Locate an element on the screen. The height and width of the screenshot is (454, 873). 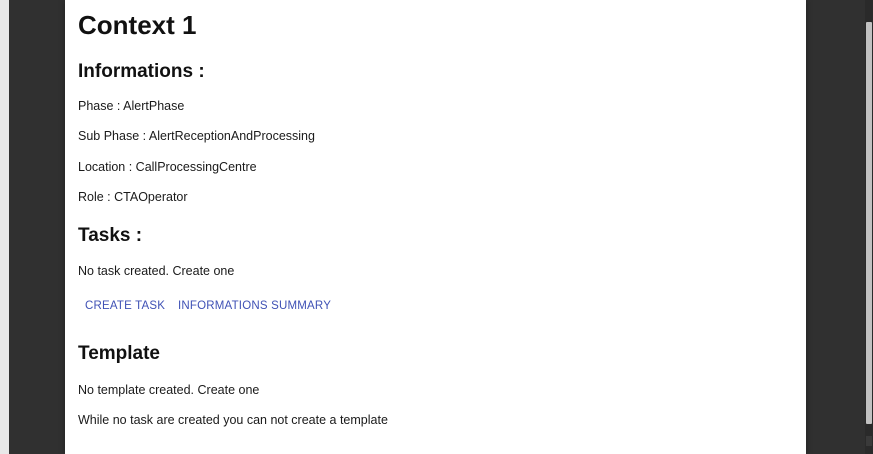
left-window-edge is located at coordinates (4, 227).